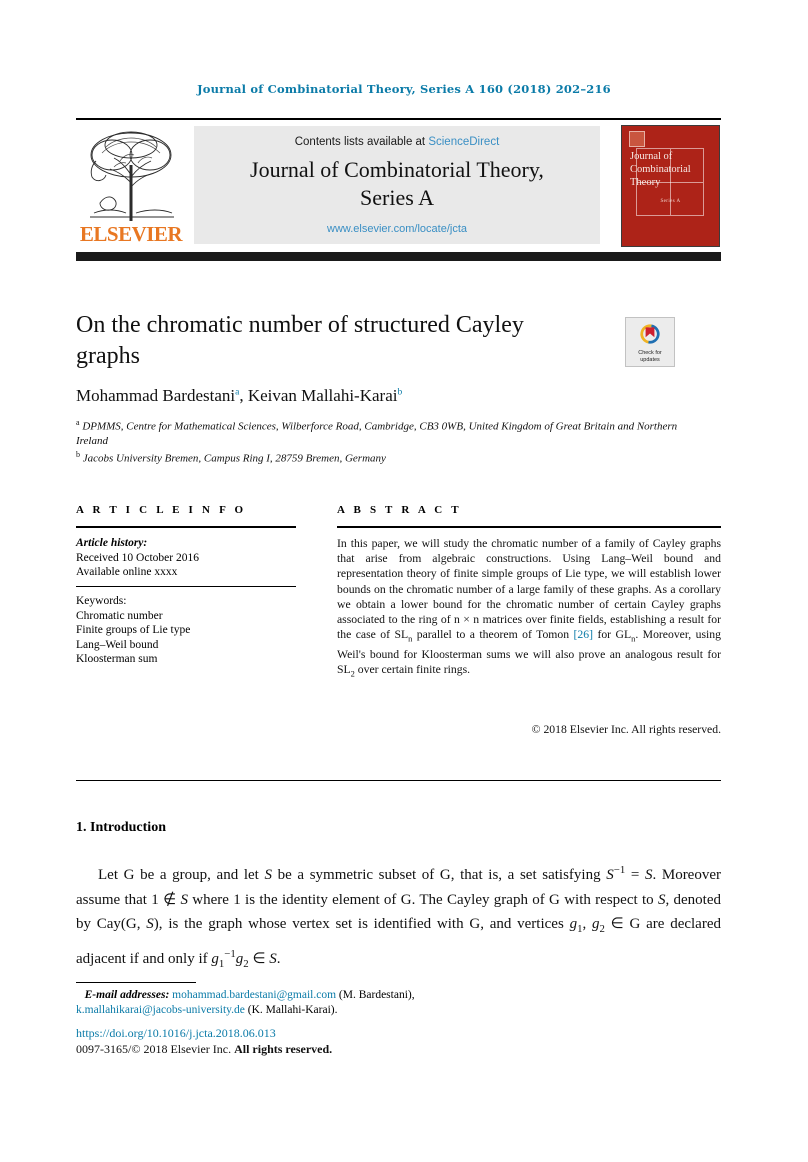  Describe the element at coordinates (121, 827) in the screenshot. I see `section-heading-introduction: 1. Introduction` at that location.